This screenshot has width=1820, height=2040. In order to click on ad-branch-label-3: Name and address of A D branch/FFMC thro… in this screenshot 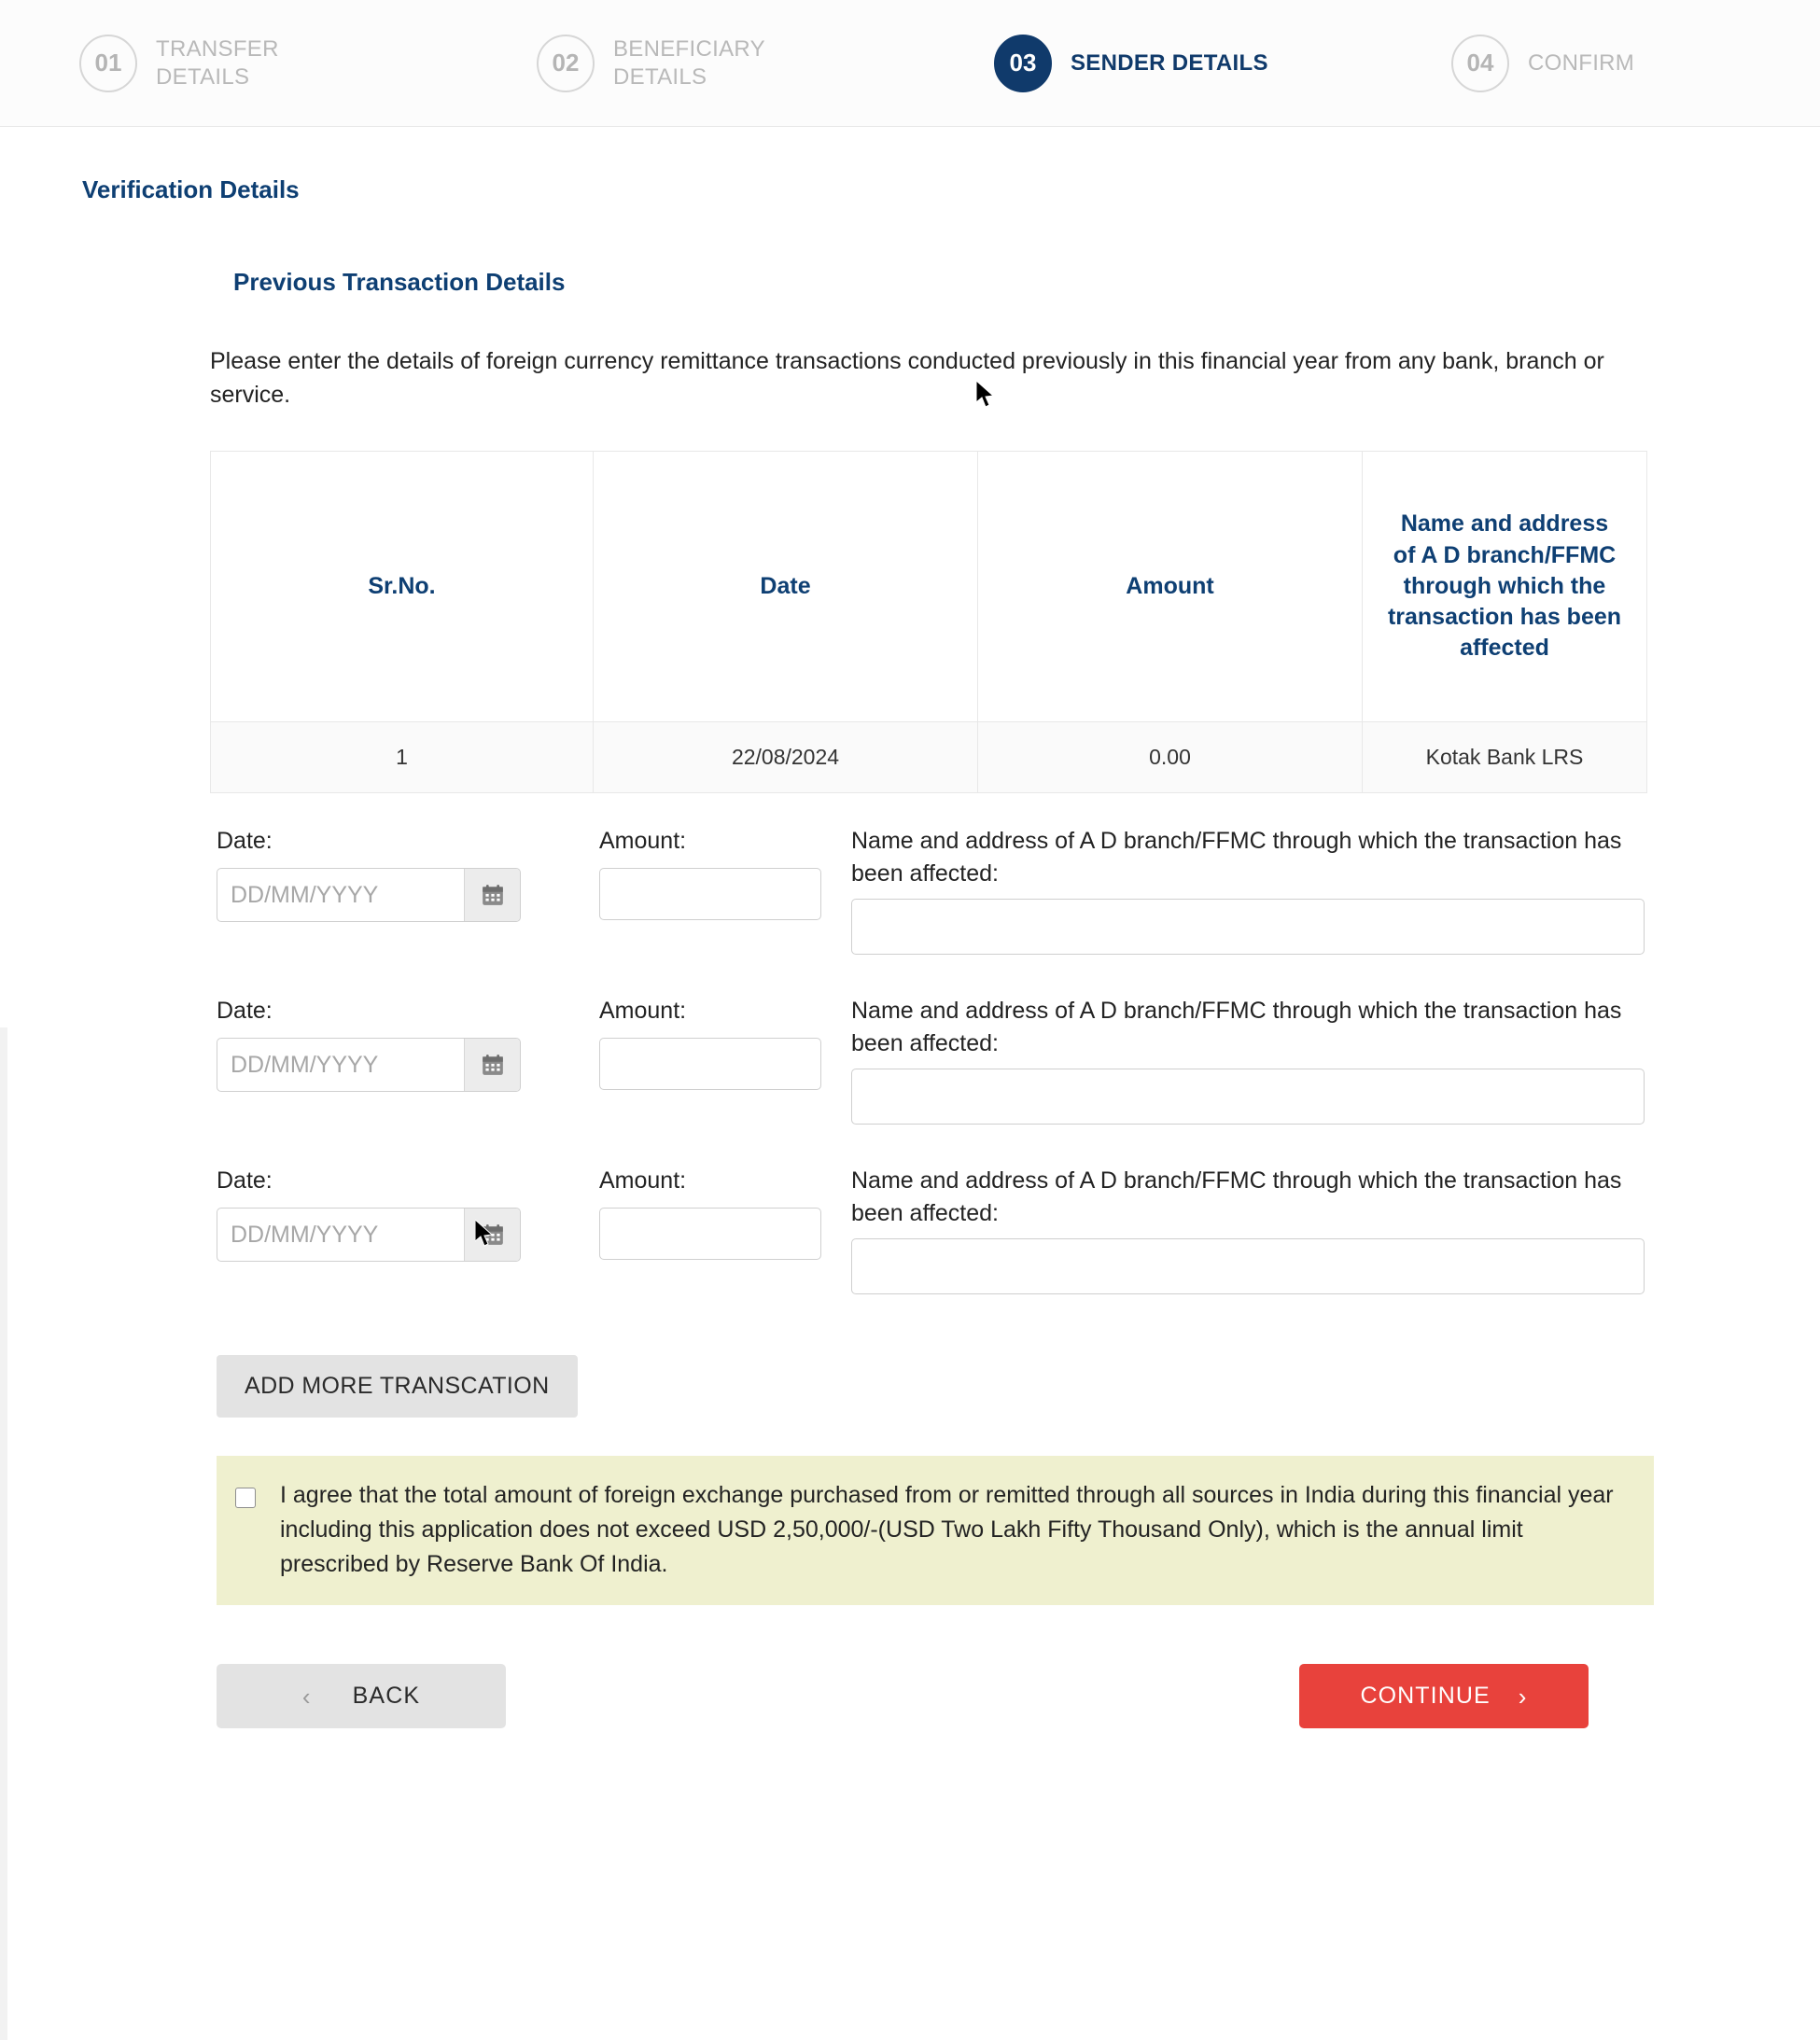, I will do `click(1236, 1196)`.